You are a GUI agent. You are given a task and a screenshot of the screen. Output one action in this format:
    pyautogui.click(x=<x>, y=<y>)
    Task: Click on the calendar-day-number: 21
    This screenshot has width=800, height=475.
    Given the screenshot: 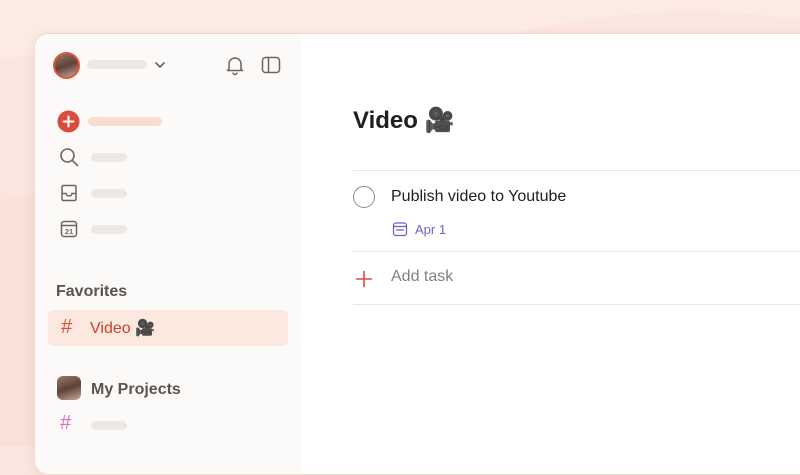 What is the action you would take?
    pyautogui.click(x=69, y=231)
    